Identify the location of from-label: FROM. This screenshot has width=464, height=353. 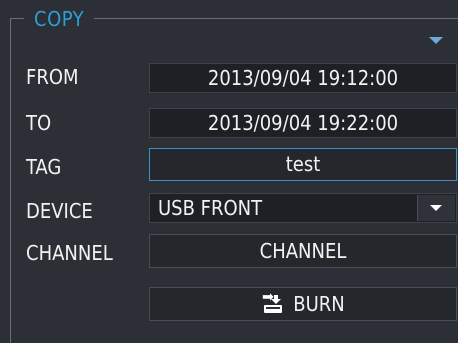
(52, 77).